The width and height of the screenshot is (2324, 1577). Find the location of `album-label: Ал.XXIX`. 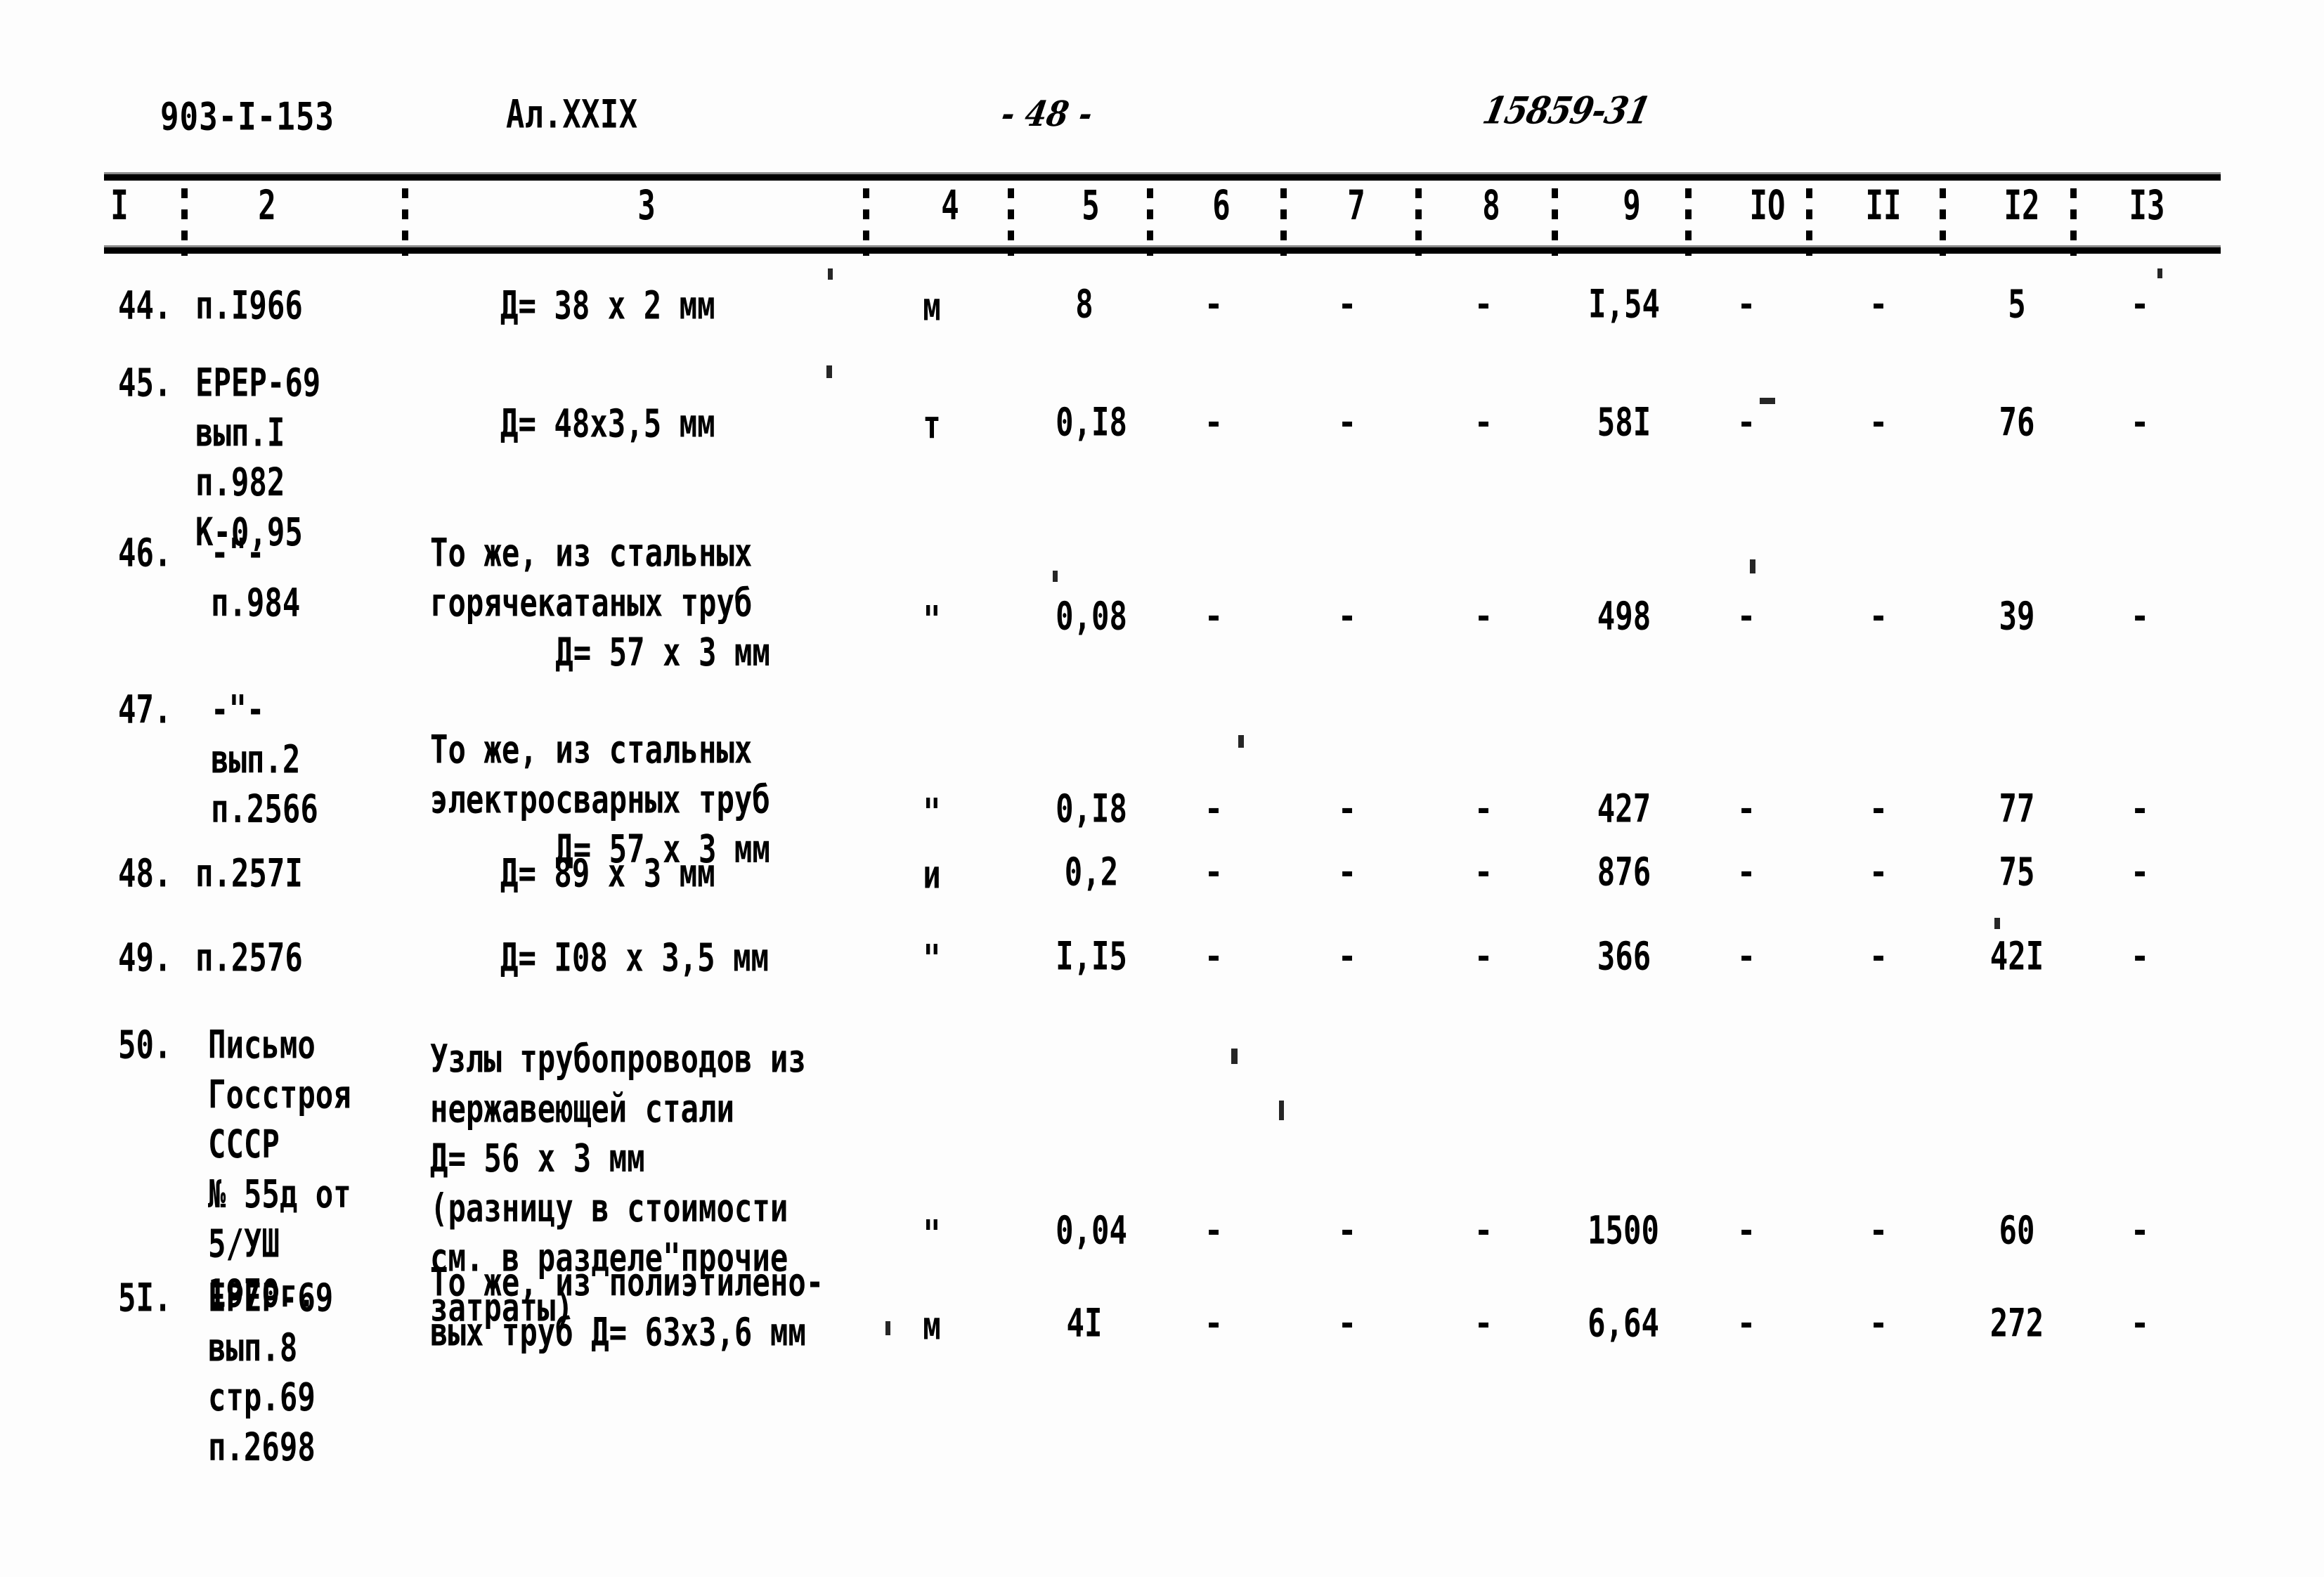

album-label: Ал.XXIX is located at coordinates (572, 114).